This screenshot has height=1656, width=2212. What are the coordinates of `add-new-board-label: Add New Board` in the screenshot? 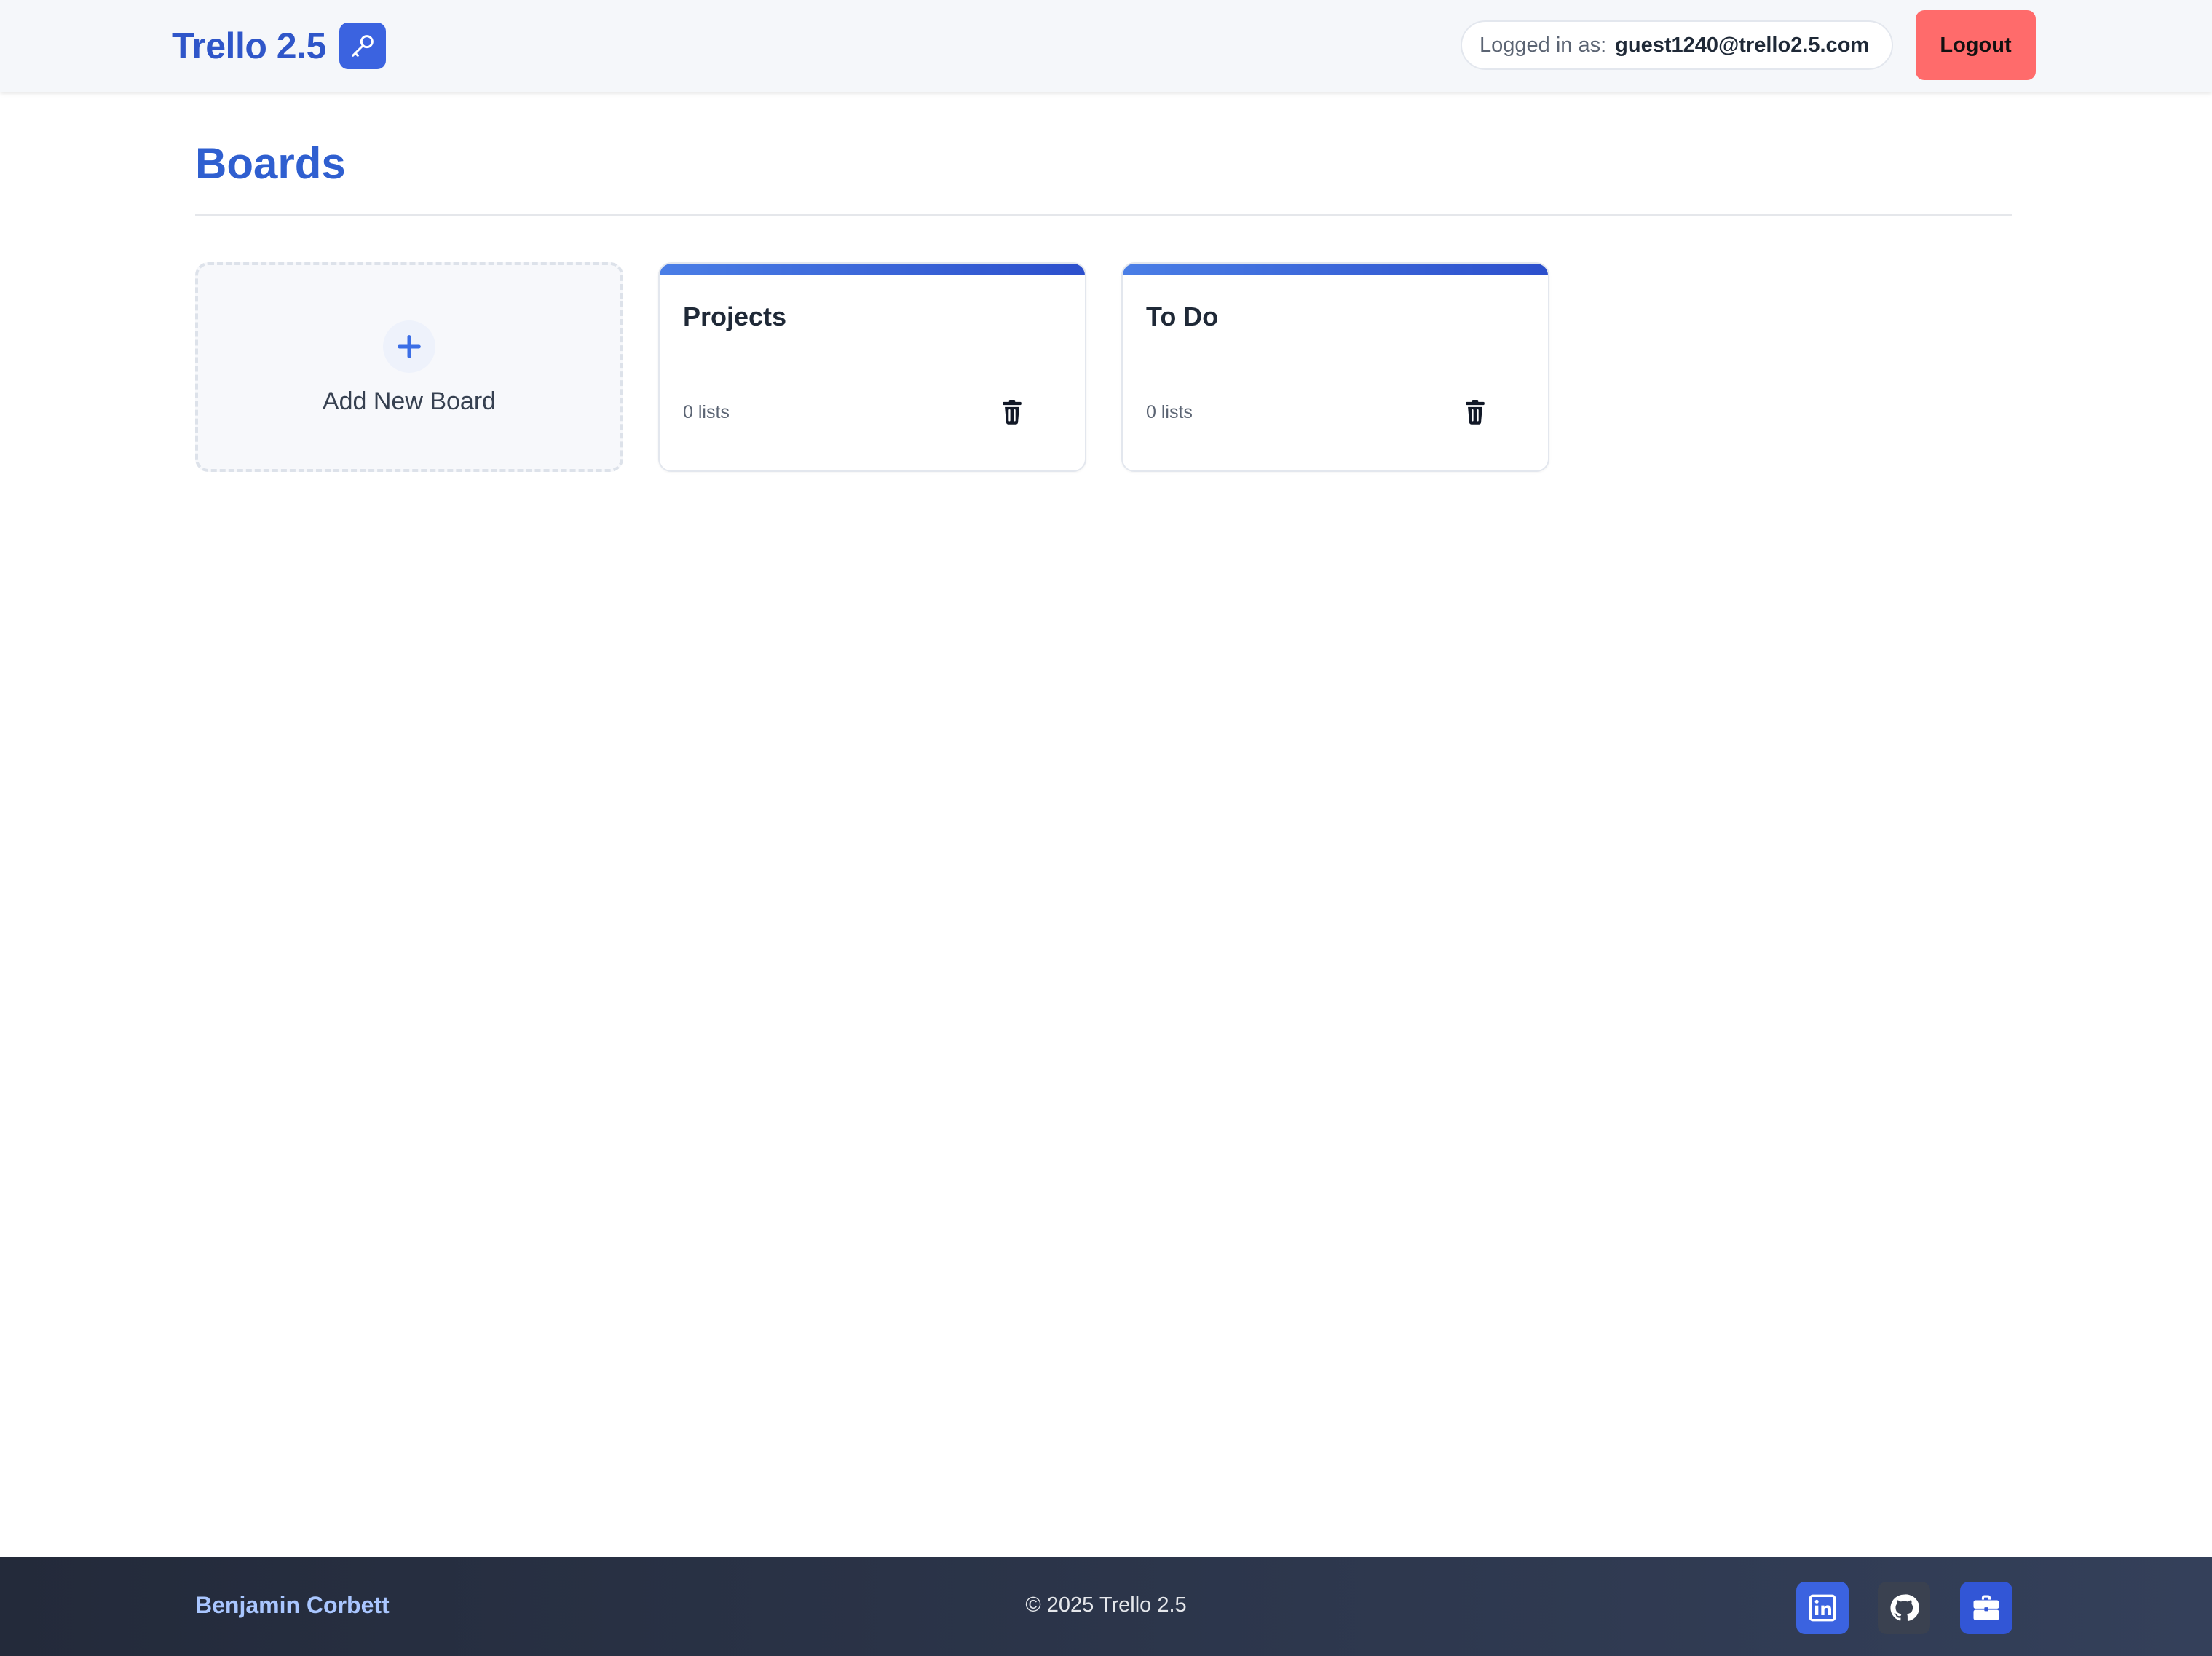 It's located at (409, 401).